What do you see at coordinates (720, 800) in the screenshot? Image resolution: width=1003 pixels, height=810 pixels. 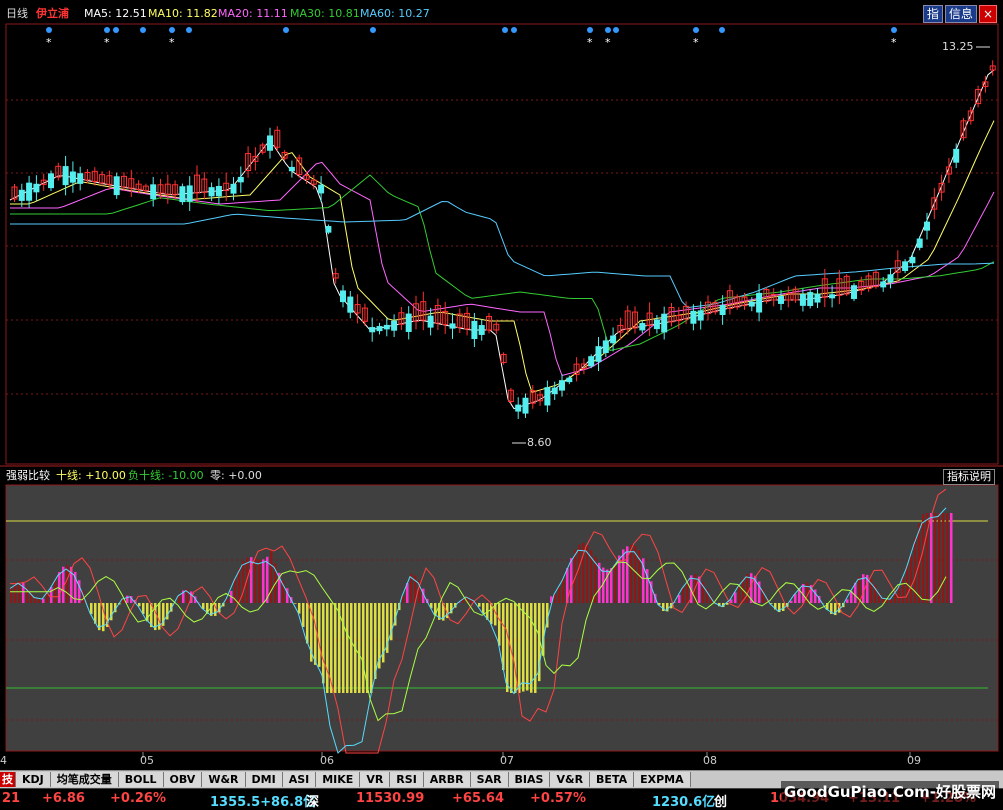 I see `status-value: 创` at bounding box center [720, 800].